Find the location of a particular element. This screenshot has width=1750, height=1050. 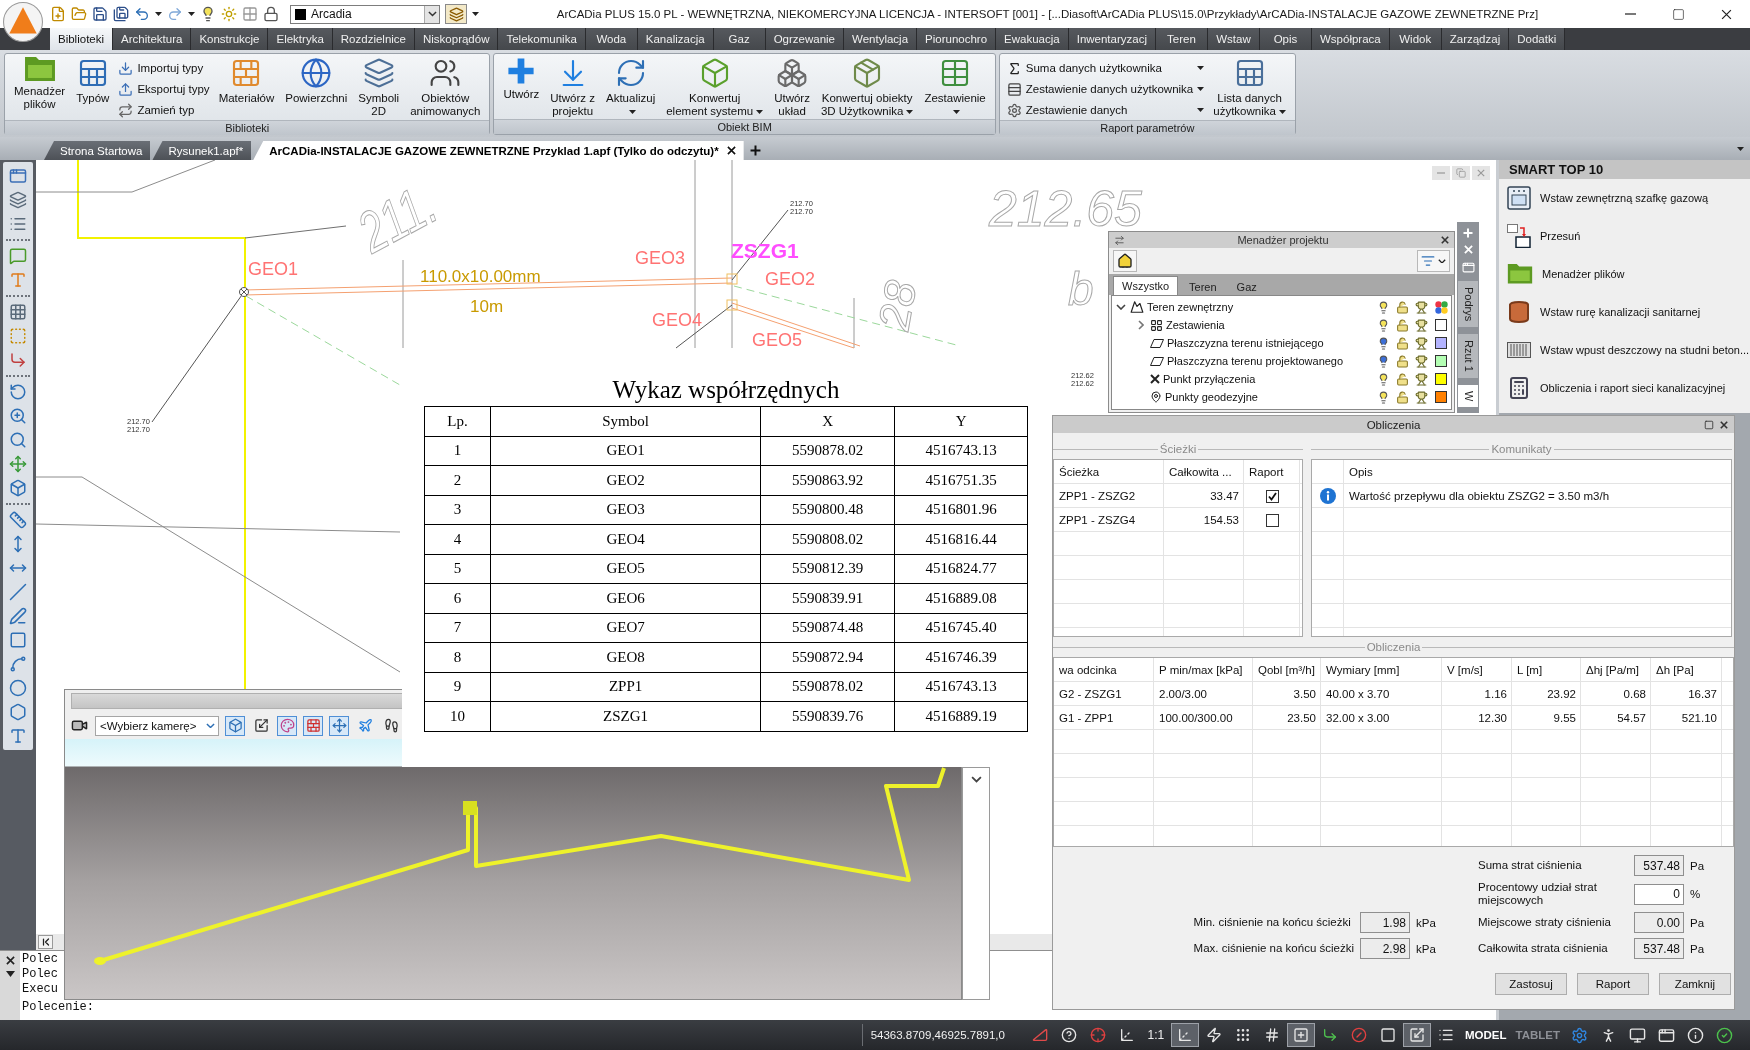

ribbon-button: Obiektów animowanych is located at coordinates (445, 87).